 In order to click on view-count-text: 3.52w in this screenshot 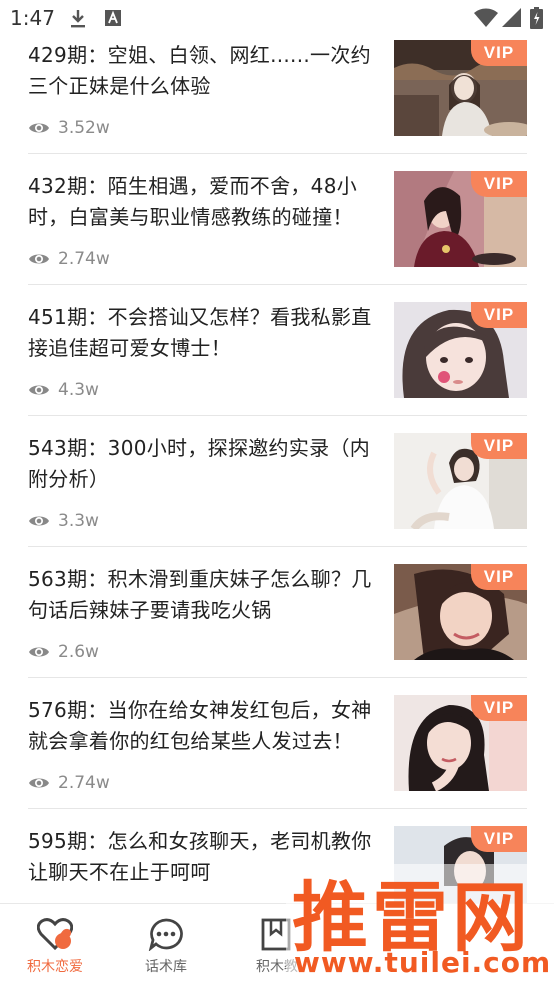, I will do `click(84, 128)`.